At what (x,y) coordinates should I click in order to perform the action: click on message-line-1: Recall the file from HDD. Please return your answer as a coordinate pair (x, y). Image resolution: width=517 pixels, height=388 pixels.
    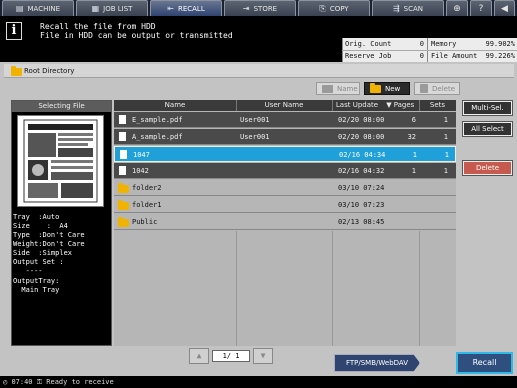
    Looking at the image, I should click on (98, 26).